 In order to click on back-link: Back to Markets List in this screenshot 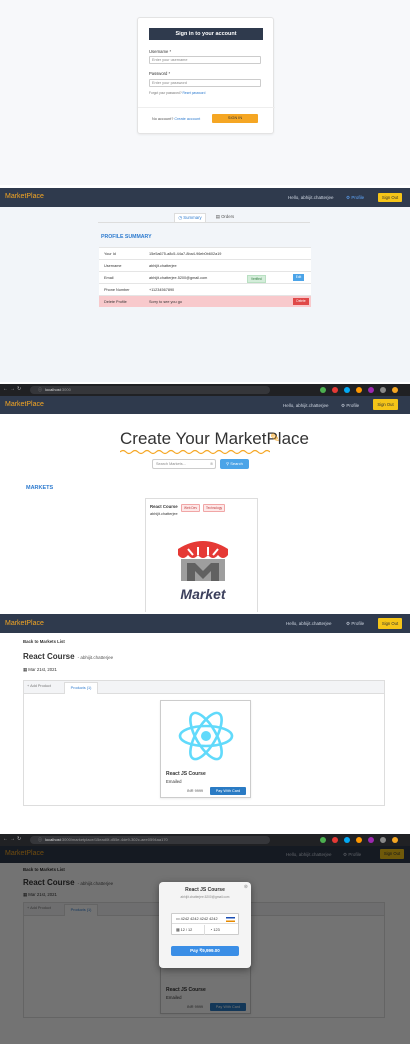, I will do `click(44, 641)`.